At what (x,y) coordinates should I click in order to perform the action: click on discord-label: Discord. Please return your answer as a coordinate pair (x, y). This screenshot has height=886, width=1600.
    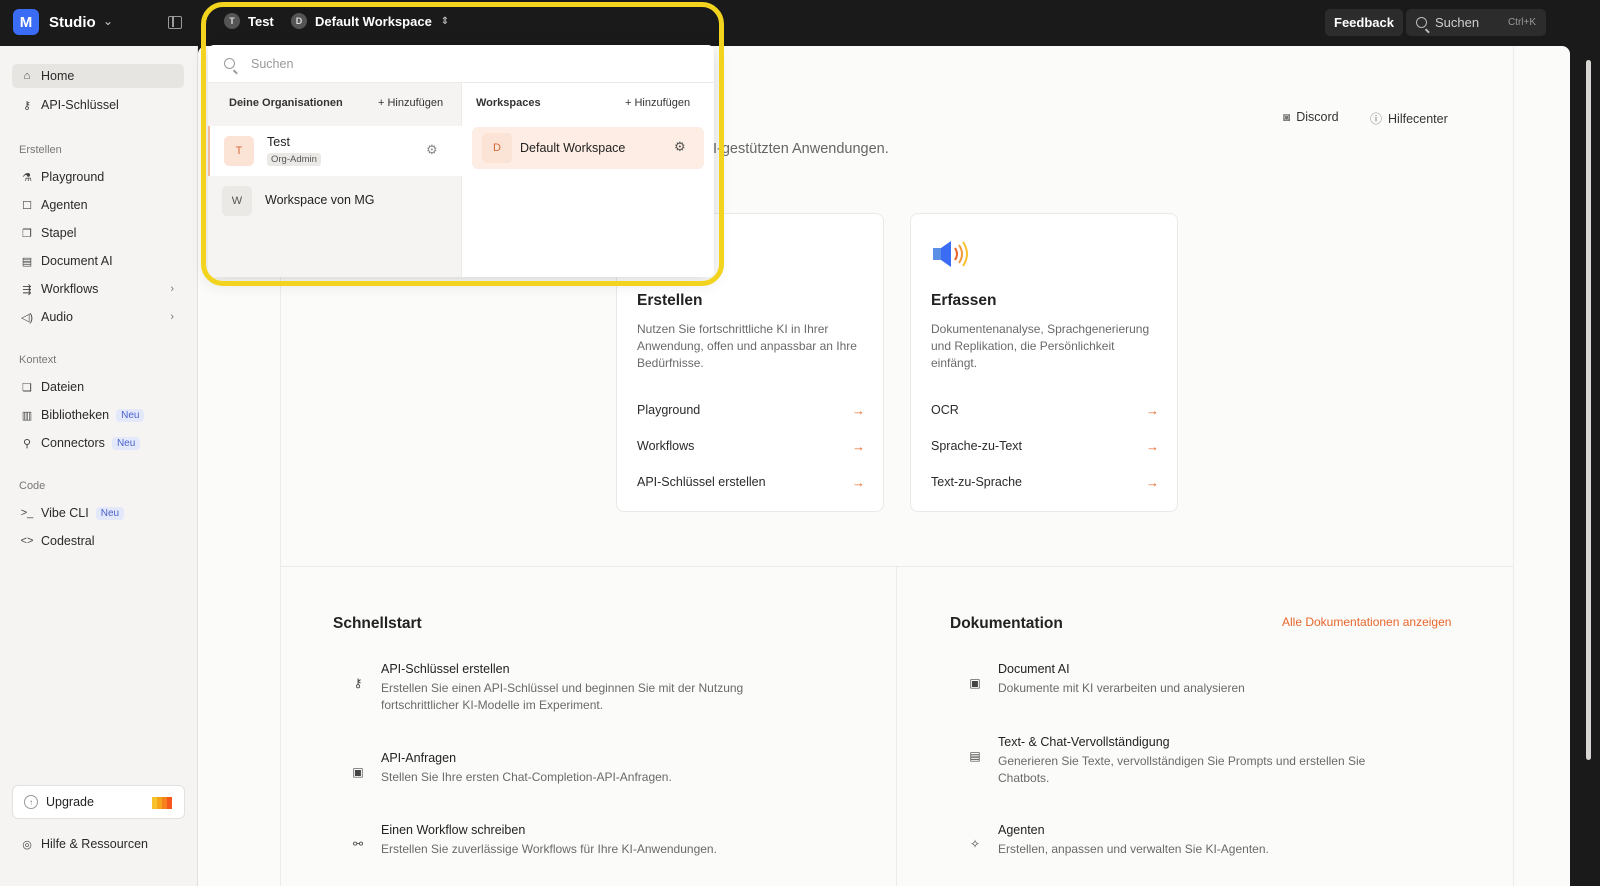
    Looking at the image, I should click on (1317, 117).